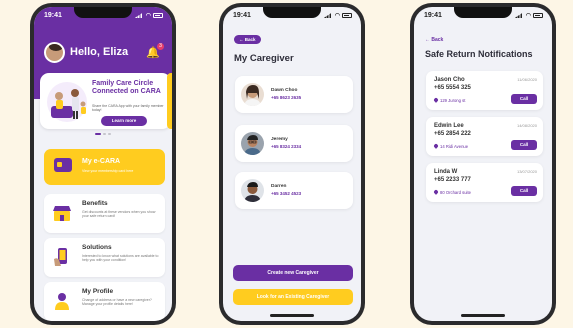  What do you see at coordinates (98, 291) in the screenshot?
I see `my-profile-title: My Profile` at bounding box center [98, 291].